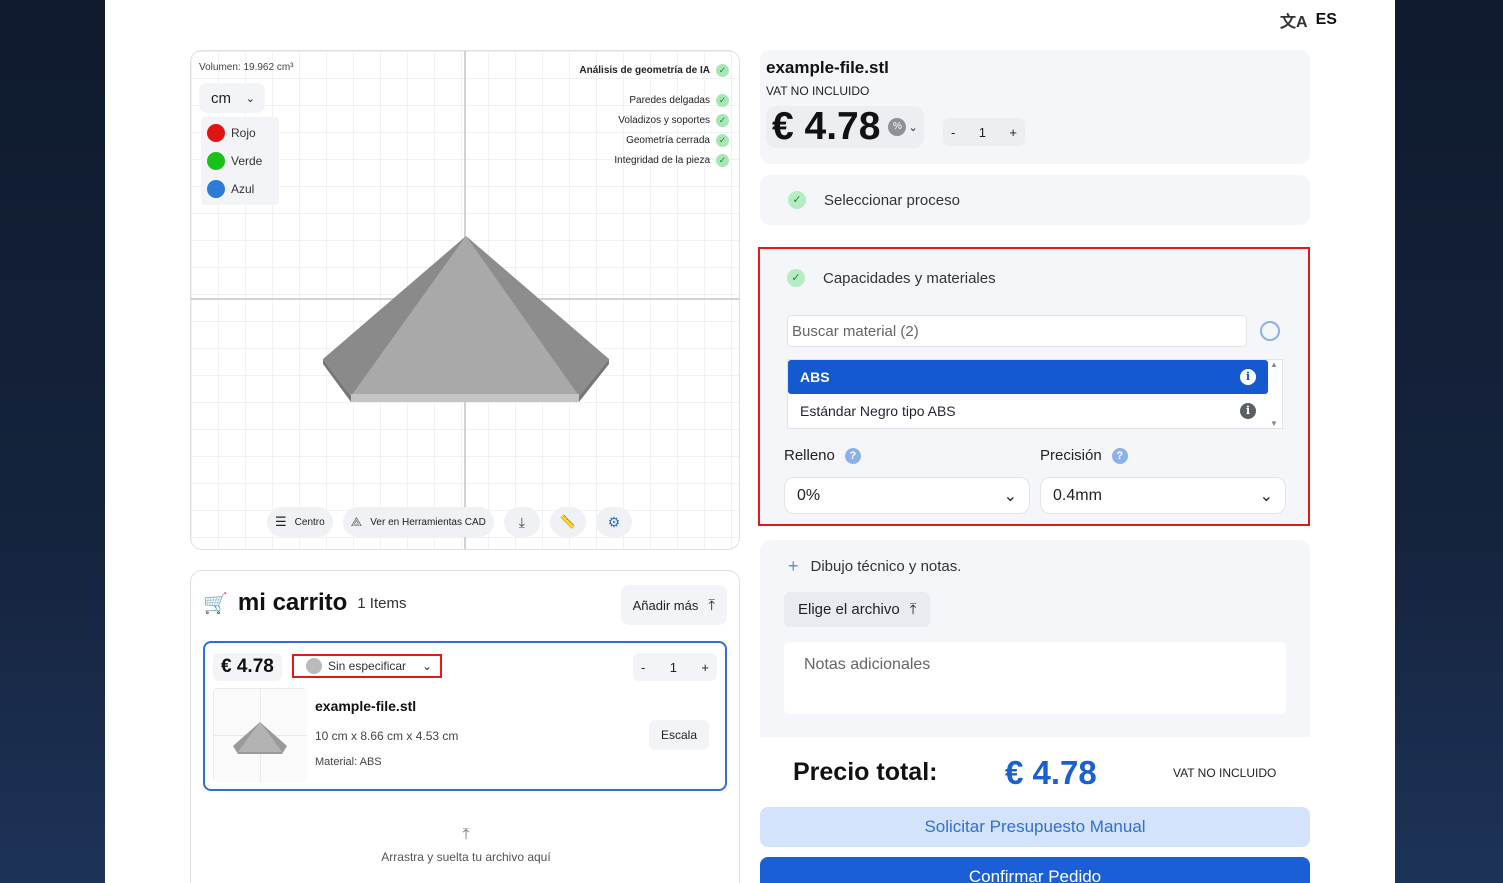 The image size is (1503, 883). I want to click on language-label: ES, so click(1326, 19).